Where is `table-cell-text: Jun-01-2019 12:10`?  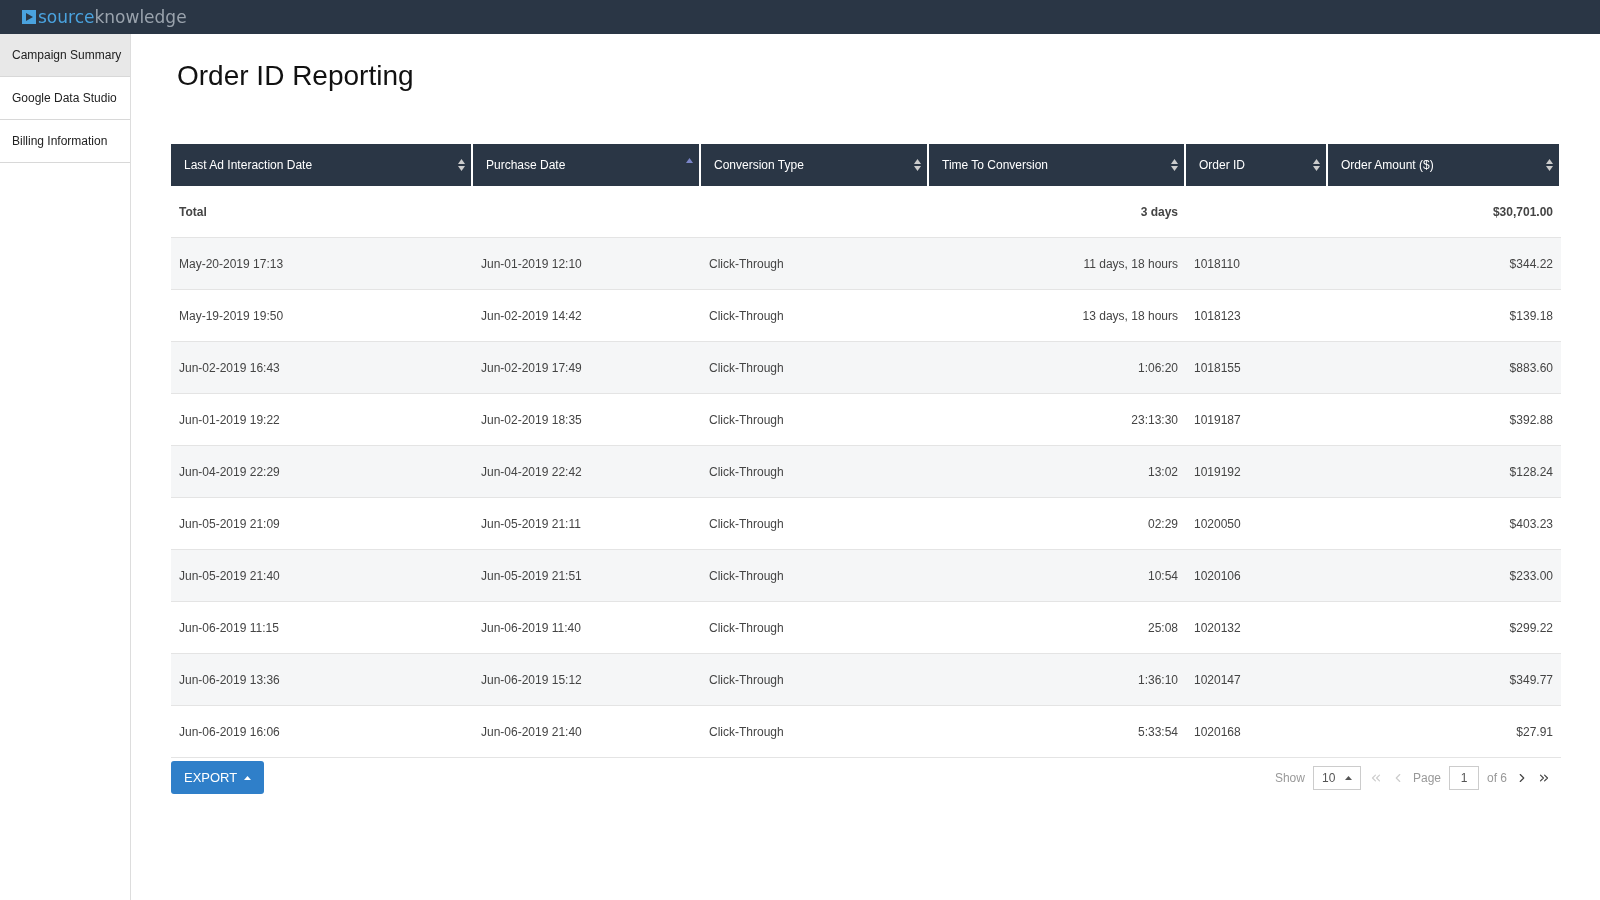 table-cell-text: Jun-01-2019 12:10 is located at coordinates (531, 264).